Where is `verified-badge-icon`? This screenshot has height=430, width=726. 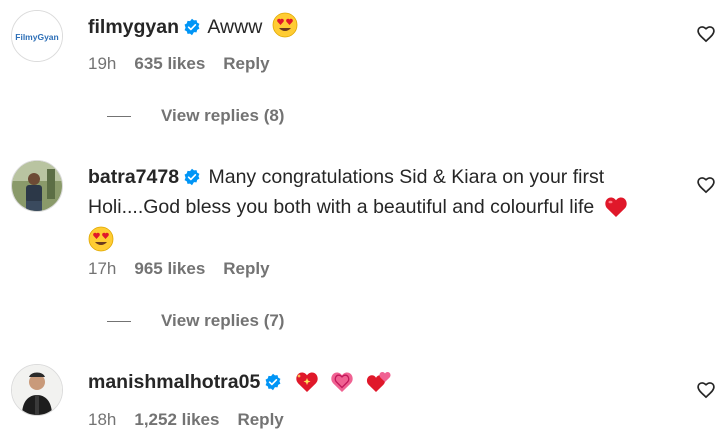 verified-badge-icon is located at coordinates (273, 385).